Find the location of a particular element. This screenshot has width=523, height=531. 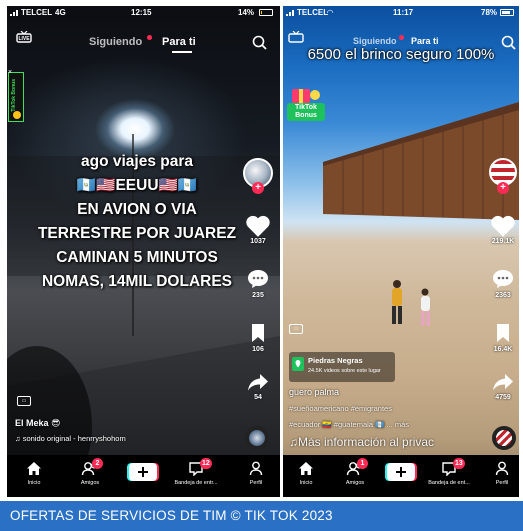

share-button: 54 is located at coordinates (258, 386).